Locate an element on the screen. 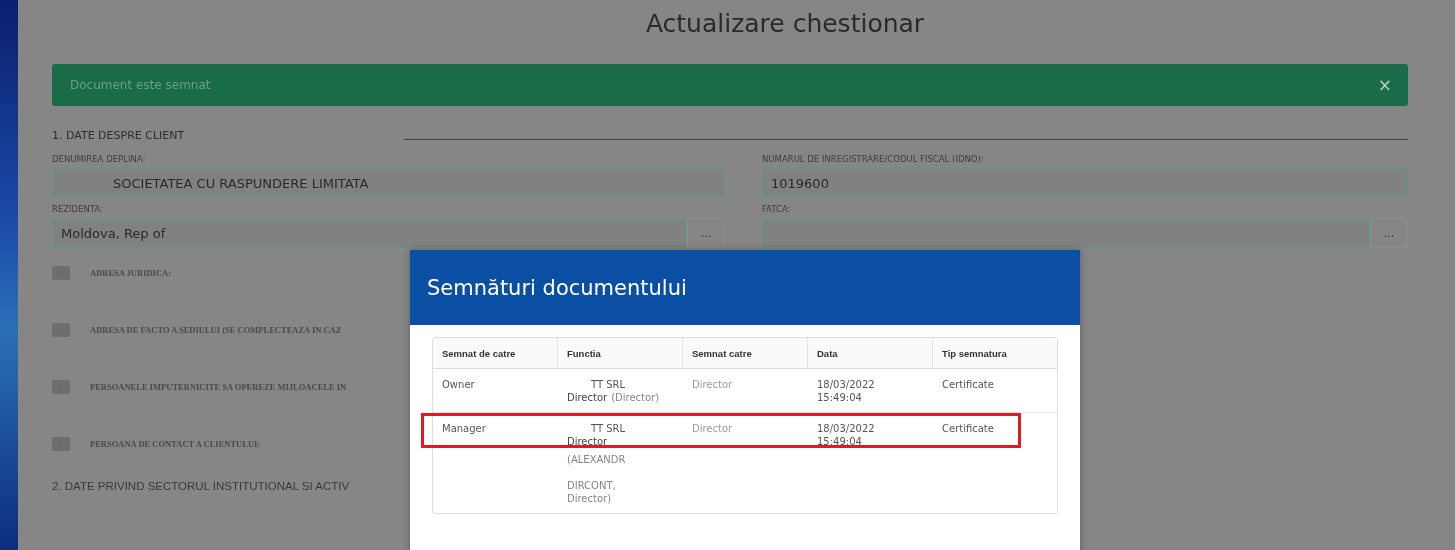  close-button: × is located at coordinates (1384, 85).